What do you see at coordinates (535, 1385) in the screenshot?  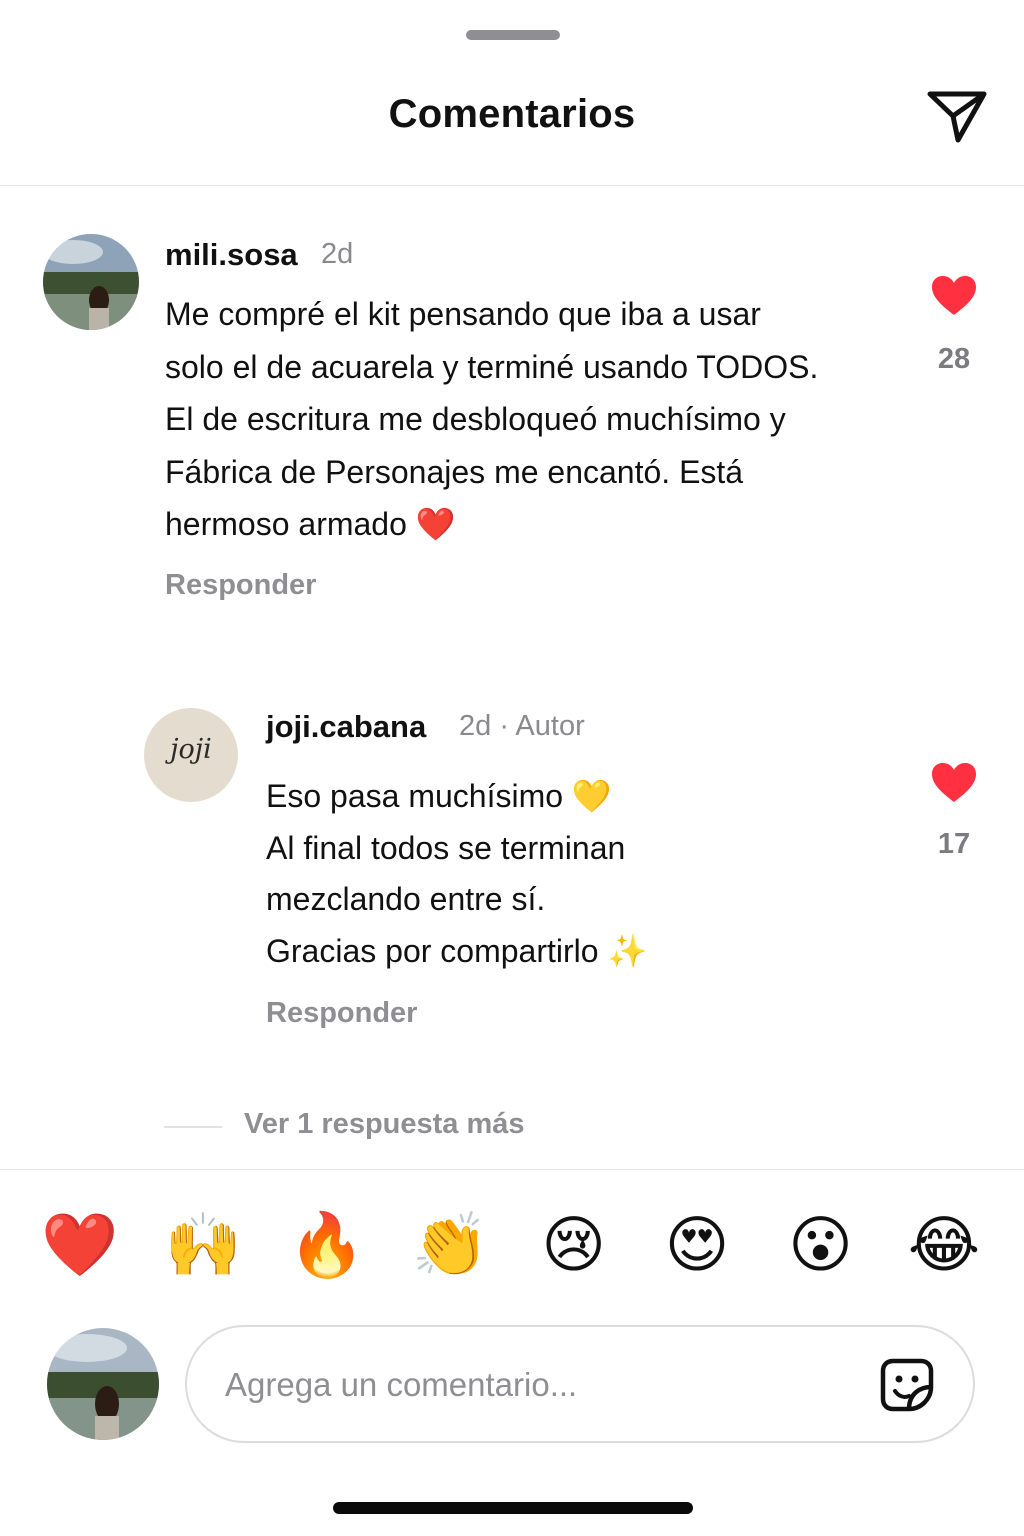 I see `comment-input` at bounding box center [535, 1385].